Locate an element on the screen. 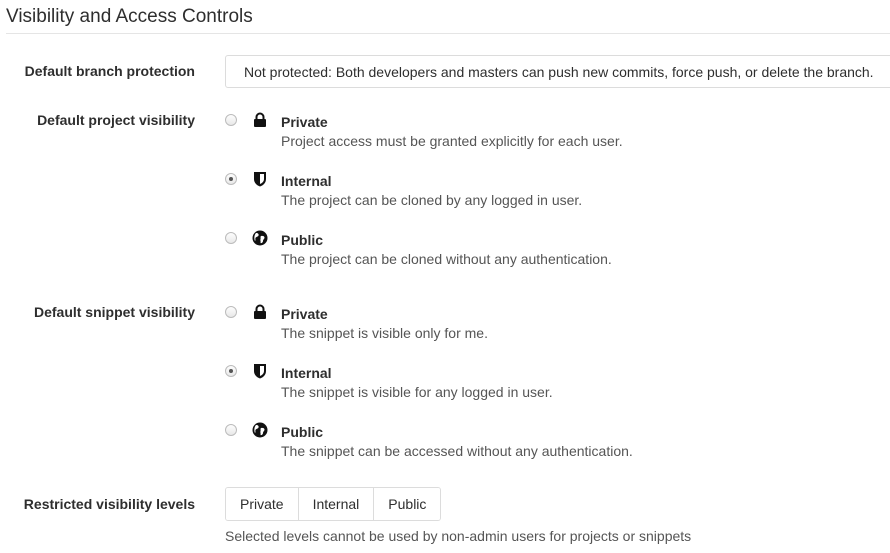 This screenshot has width=890, height=553. restricted-levels-button-group: Private Internal Public is located at coordinates (333, 504).